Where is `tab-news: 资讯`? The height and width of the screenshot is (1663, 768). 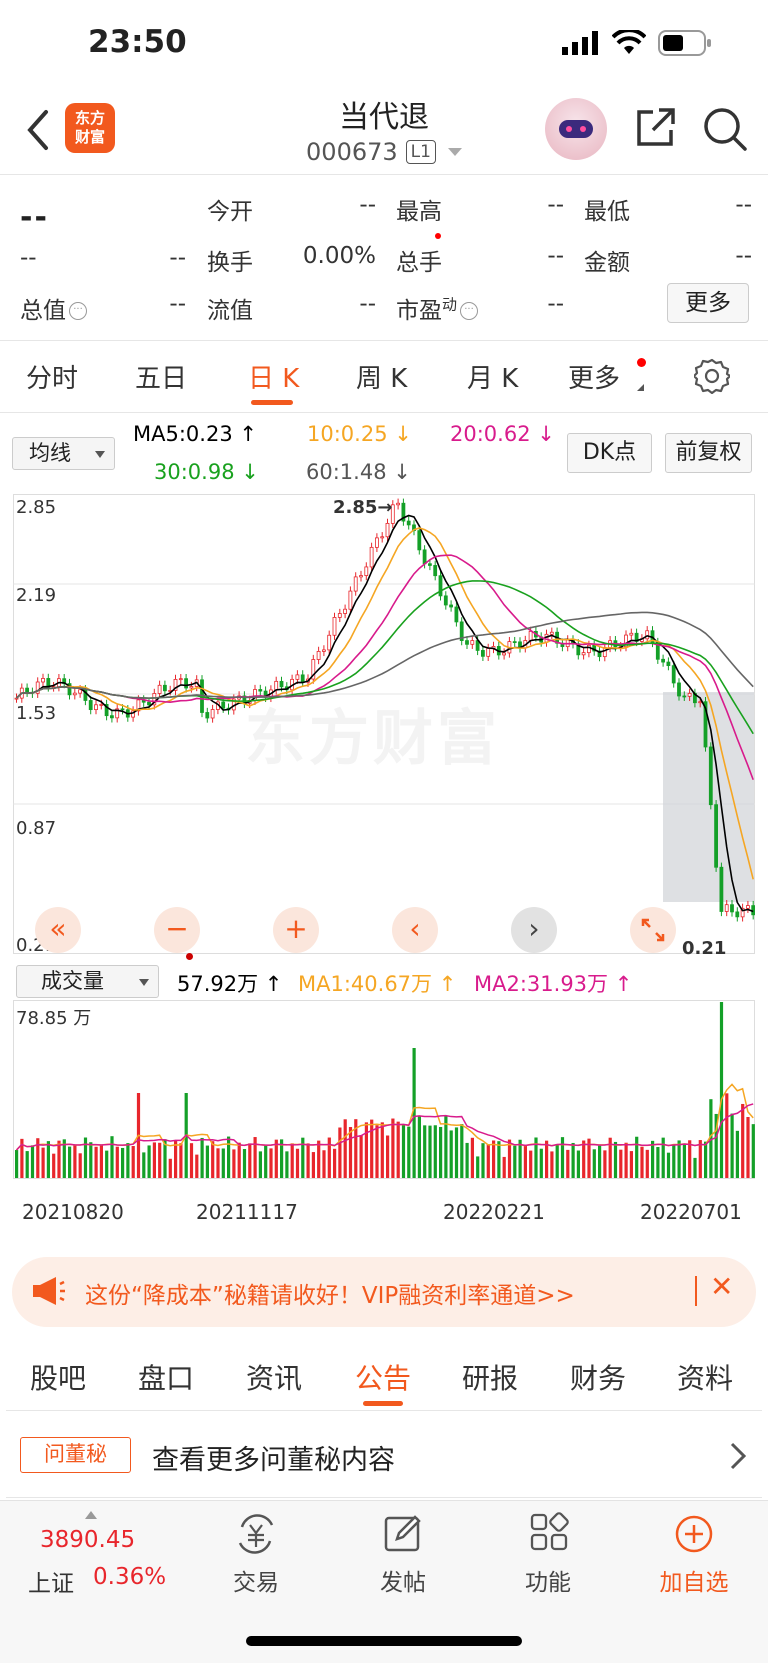 tab-news: 资讯 is located at coordinates (274, 1377).